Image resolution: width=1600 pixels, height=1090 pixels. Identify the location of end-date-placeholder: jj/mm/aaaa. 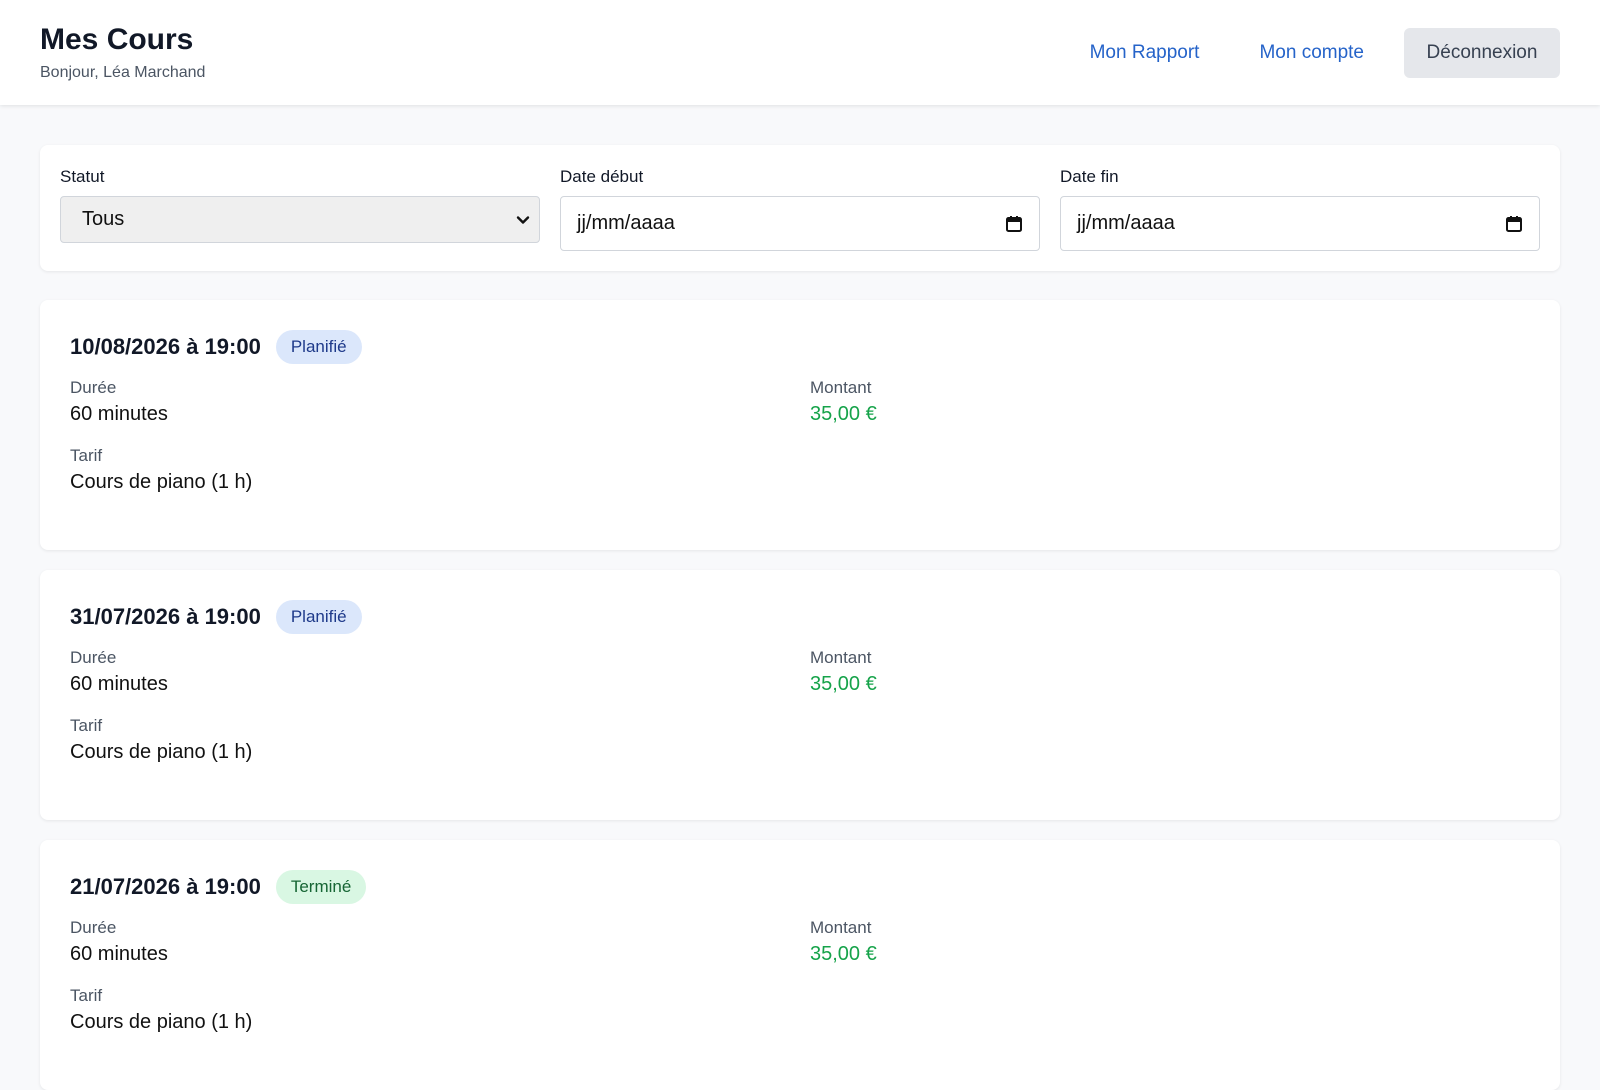
(1126, 223).